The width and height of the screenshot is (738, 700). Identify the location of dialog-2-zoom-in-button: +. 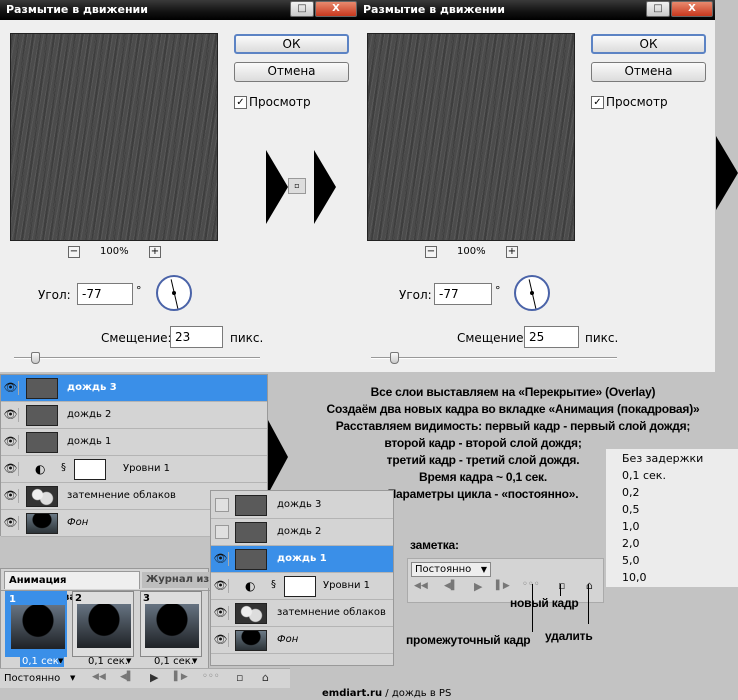
(512, 252).